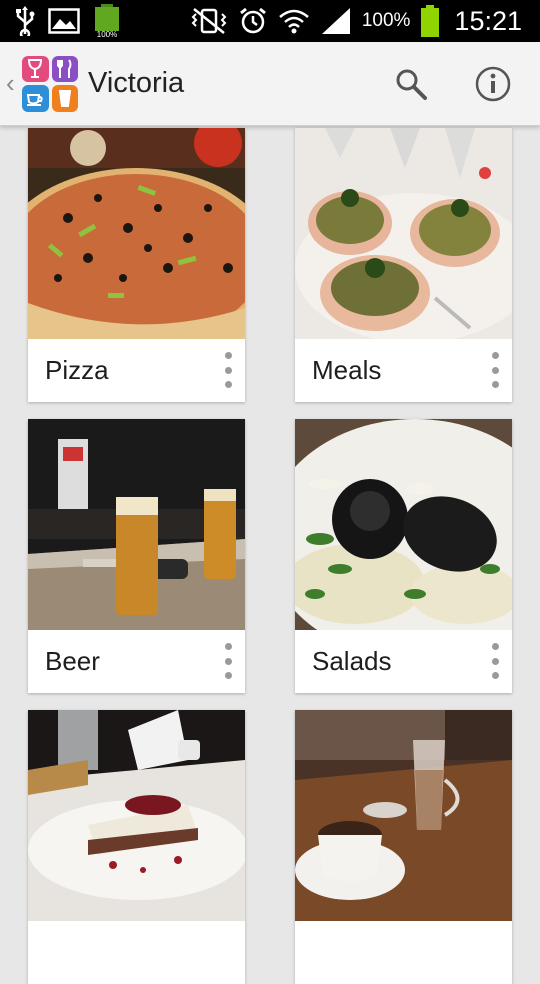 The height and width of the screenshot is (984, 540). What do you see at coordinates (403, 370) in the screenshot?
I see `category-caption: Meals` at bounding box center [403, 370].